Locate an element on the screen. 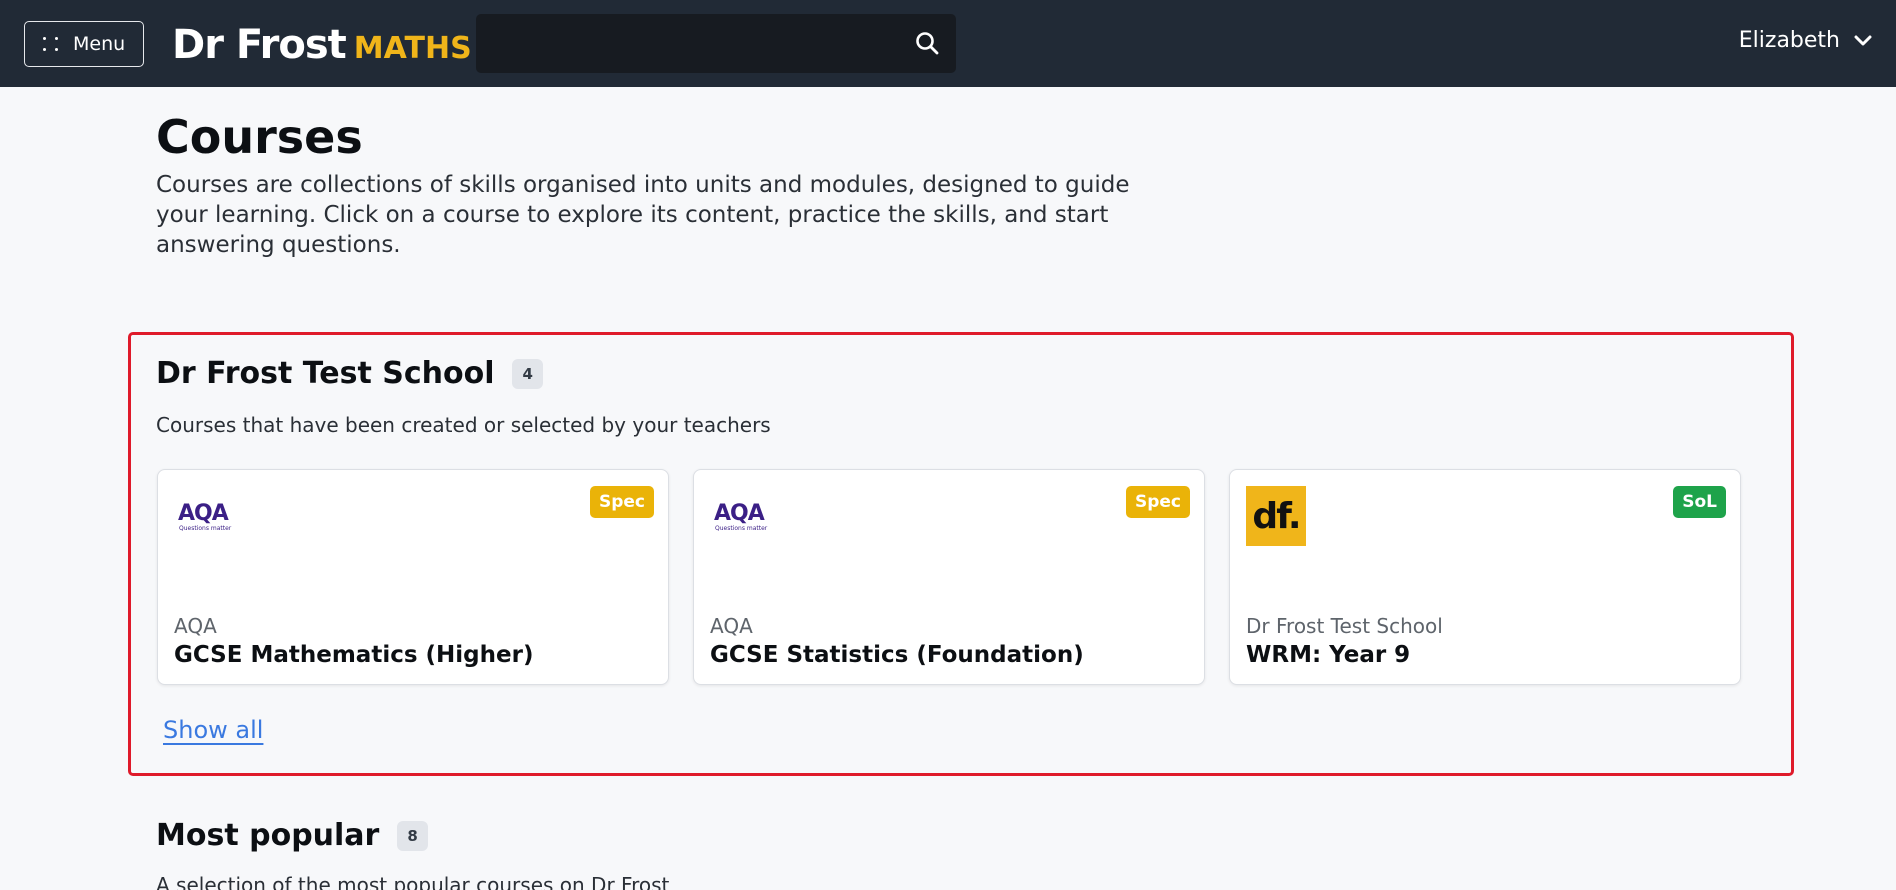 Image resolution: width=1896 pixels, height=890 pixels. course-name: WRM: Year 9 is located at coordinates (1328, 655).